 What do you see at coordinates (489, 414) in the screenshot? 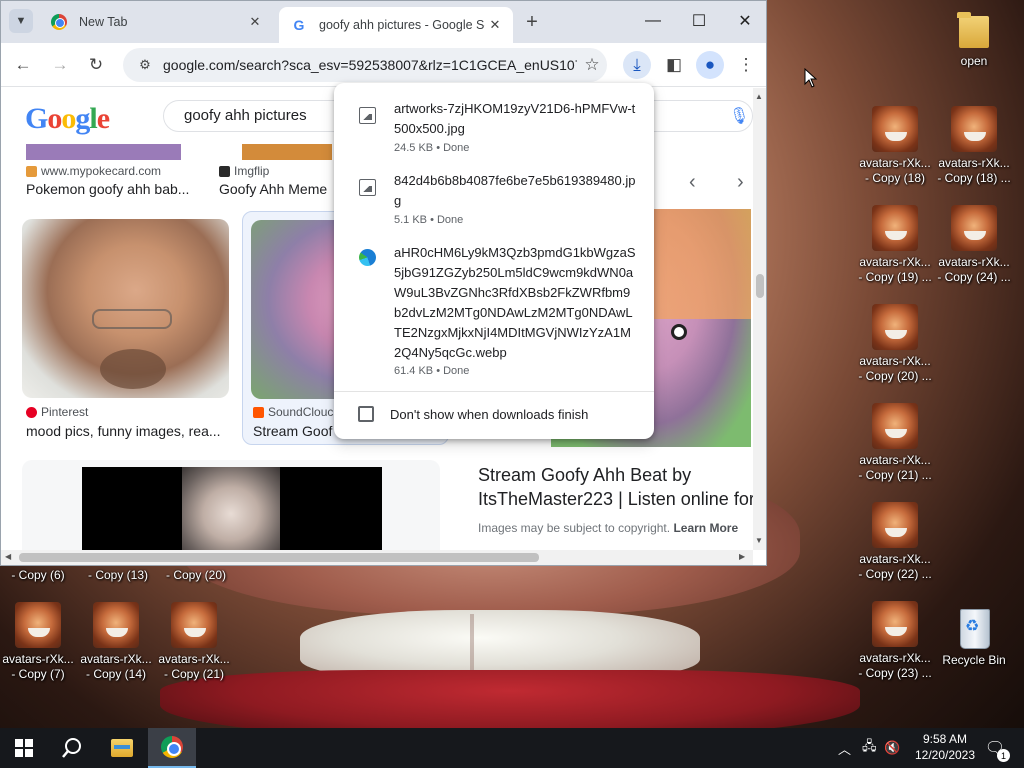
I see `dont-show-label: Don't show when downloads finish` at bounding box center [489, 414].